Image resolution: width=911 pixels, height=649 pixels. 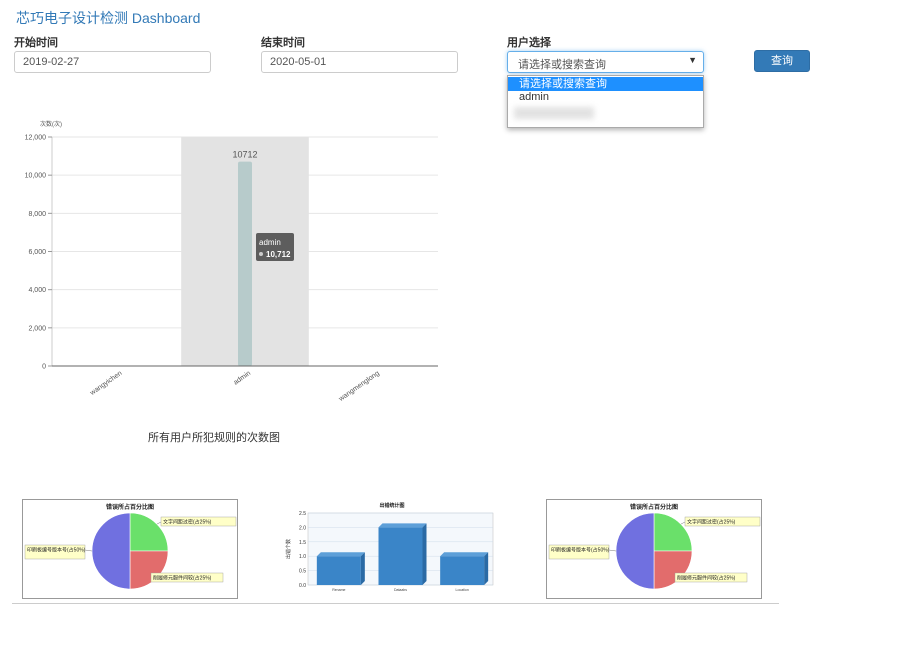 What do you see at coordinates (214, 438) in the screenshot?
I see `main-chart-caption: 所有用户所犯规则的次数图` at bounding box center [214, 438].